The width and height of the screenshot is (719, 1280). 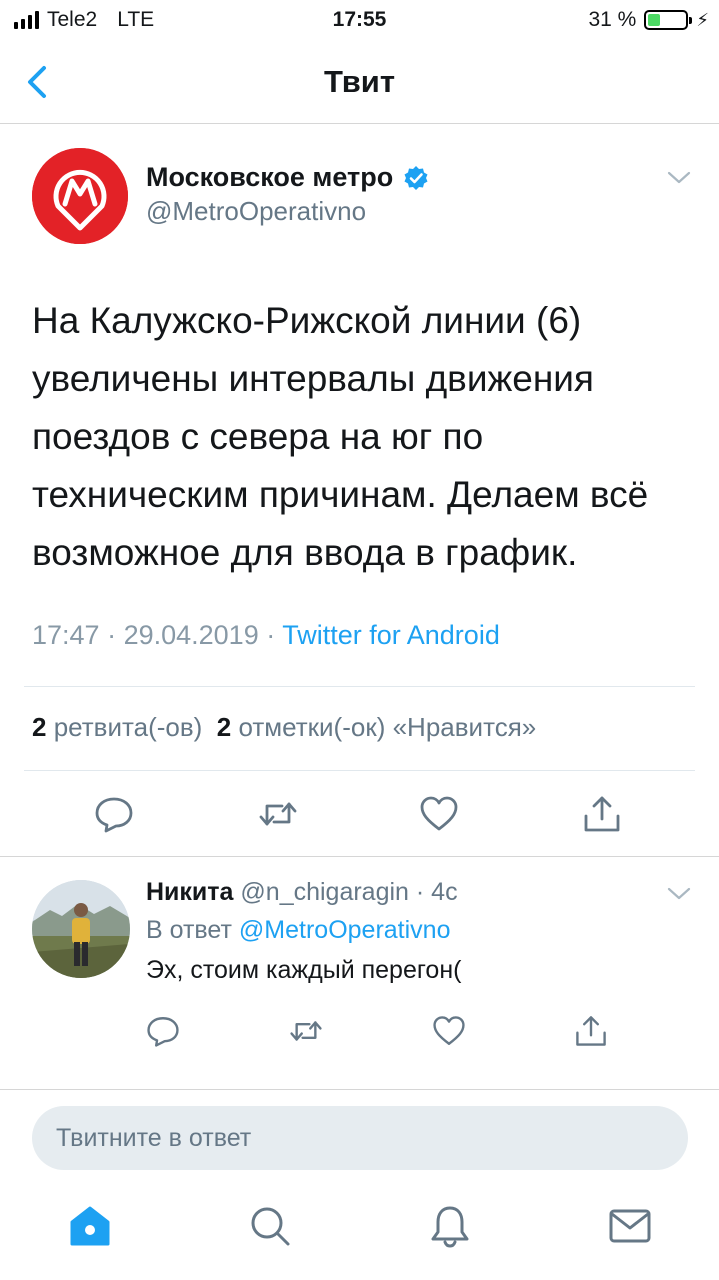 I want to click on status-right: 31 % ⚡︎, so click(x=648, y=20).